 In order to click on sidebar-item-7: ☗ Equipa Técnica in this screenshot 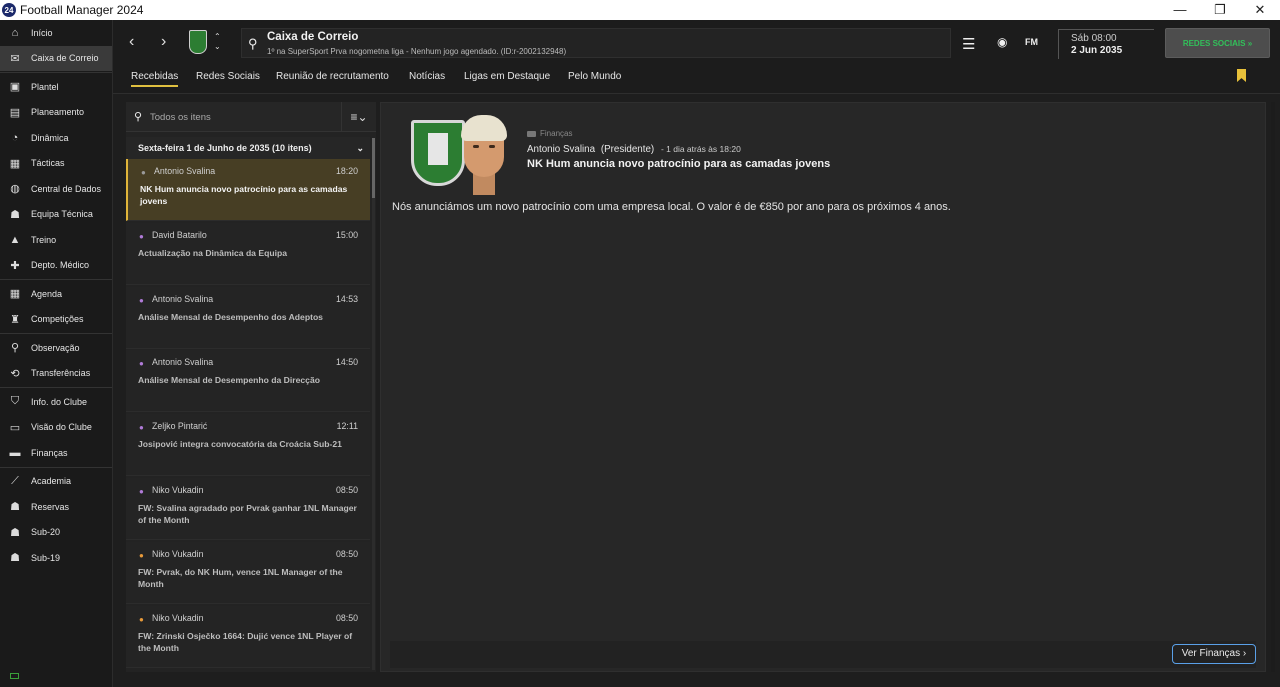, I will do `click(56, 215)`.